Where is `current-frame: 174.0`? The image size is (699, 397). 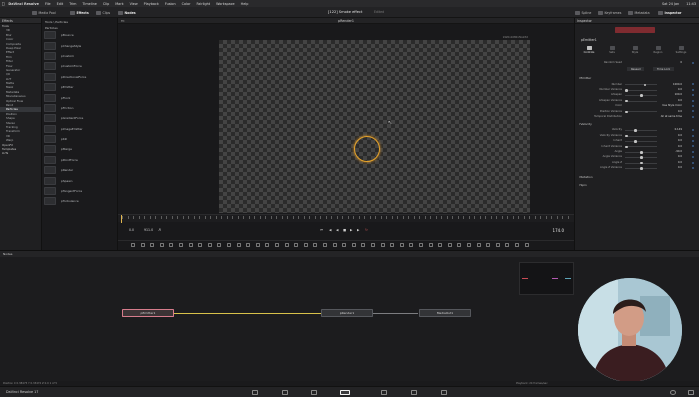
current-frame: 174.0 is located at coordinates (558, 230).